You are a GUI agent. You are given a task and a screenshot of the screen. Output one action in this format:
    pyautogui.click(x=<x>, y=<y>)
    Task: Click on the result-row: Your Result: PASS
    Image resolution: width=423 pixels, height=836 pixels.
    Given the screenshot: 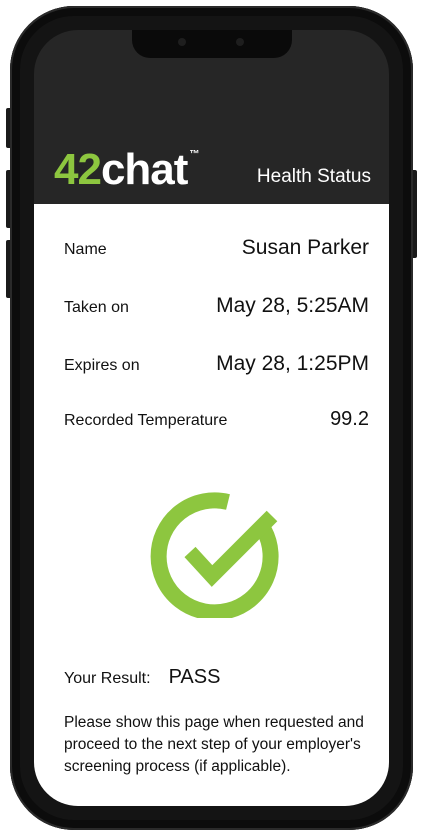 What is the action you would take?
    pyautogui.click(x=142, y=677)
    